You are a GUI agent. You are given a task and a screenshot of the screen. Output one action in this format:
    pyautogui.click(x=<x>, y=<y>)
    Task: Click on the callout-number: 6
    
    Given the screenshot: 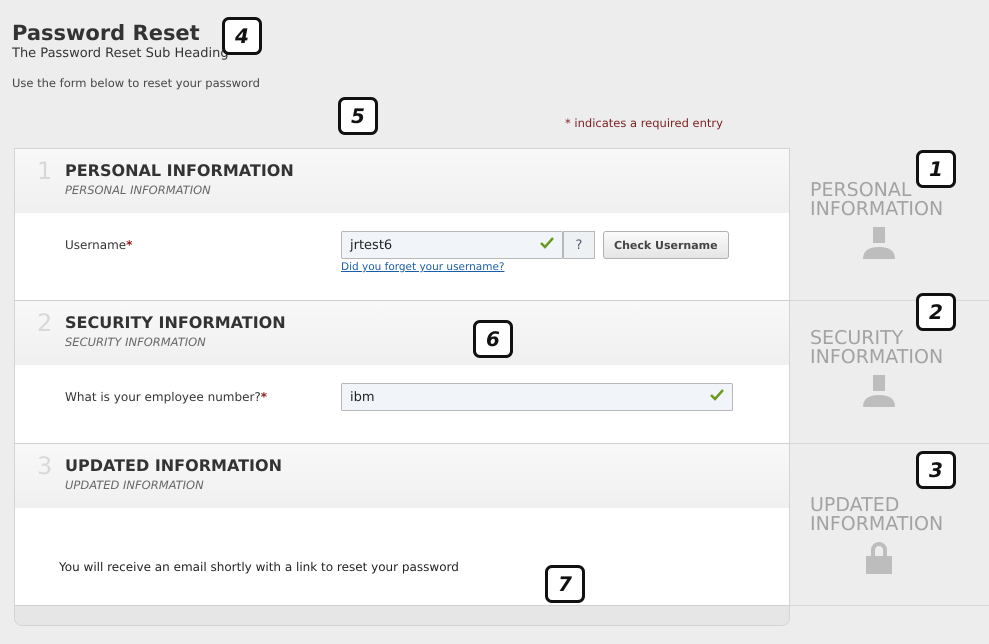 What is the action you would take?
    pyautogui.click(x=493, y=339)
    